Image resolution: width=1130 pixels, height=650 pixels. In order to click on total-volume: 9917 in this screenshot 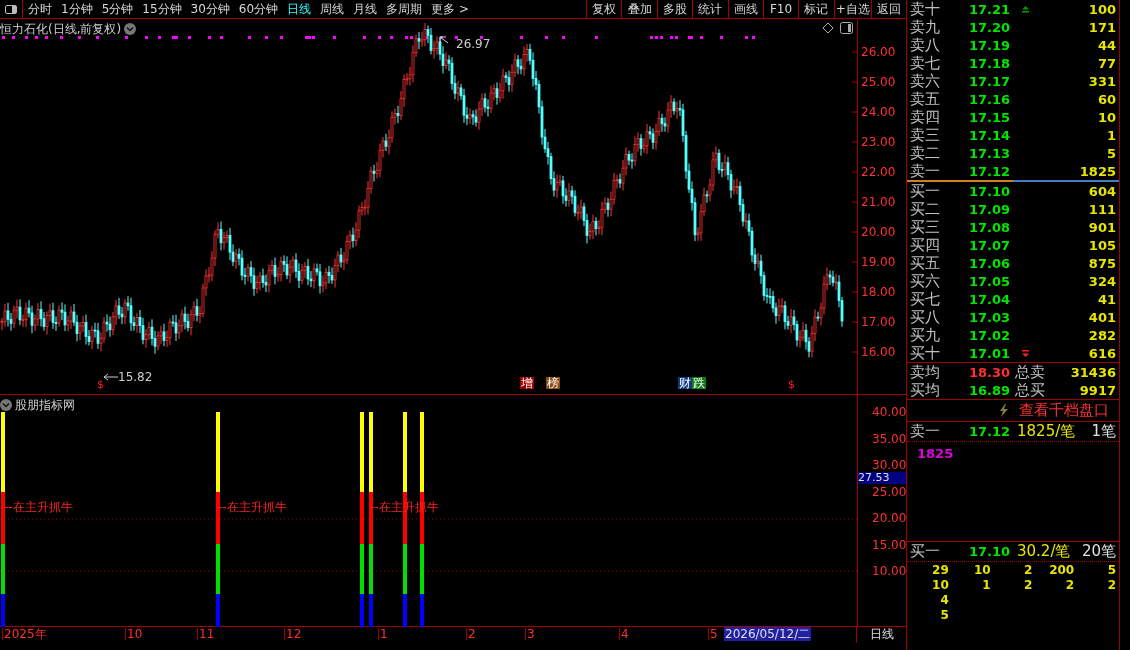, I will do `click(1097, 390)`.